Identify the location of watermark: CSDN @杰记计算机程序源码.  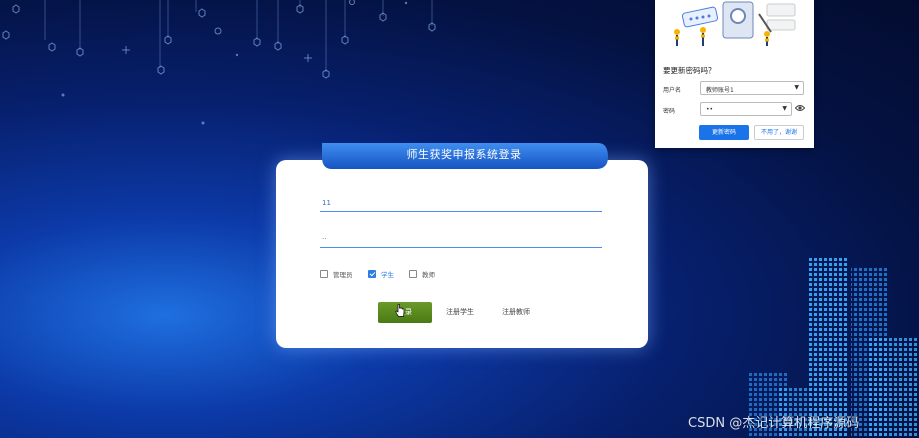
(774, 423).